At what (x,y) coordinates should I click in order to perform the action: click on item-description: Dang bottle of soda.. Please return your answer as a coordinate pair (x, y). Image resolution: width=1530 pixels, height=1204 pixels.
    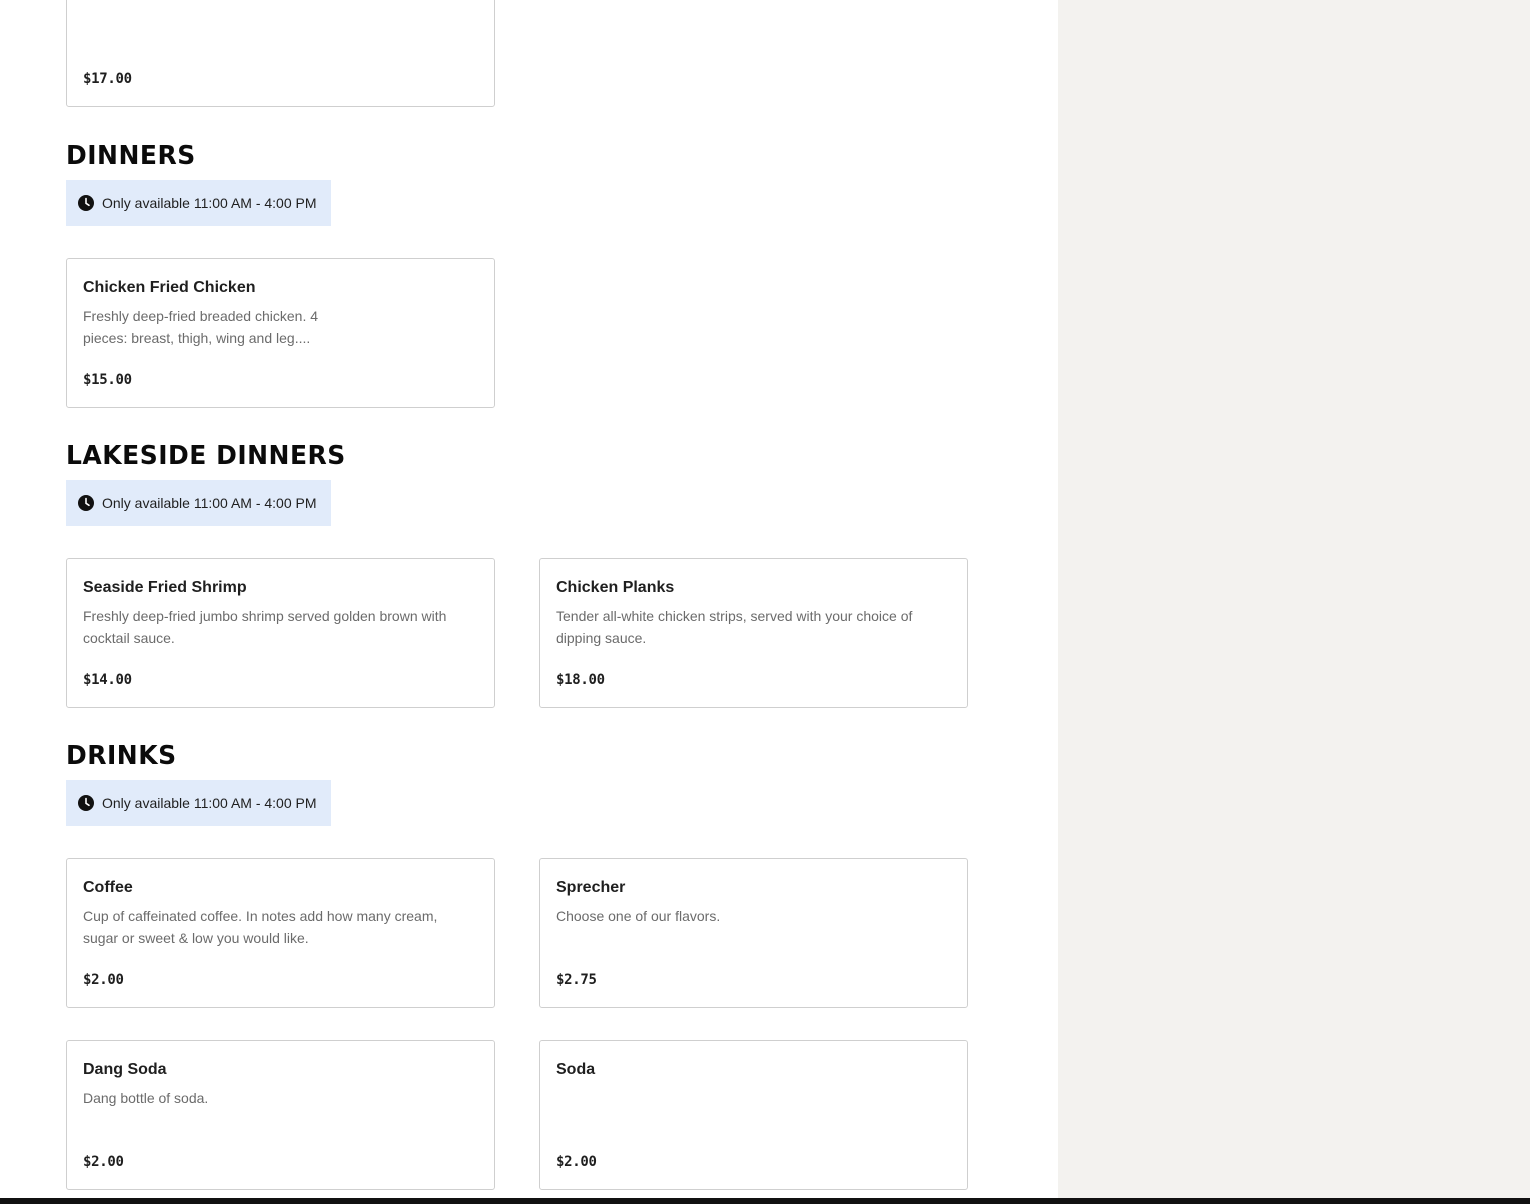
    Looking at the image, I should click on (146, 1098).